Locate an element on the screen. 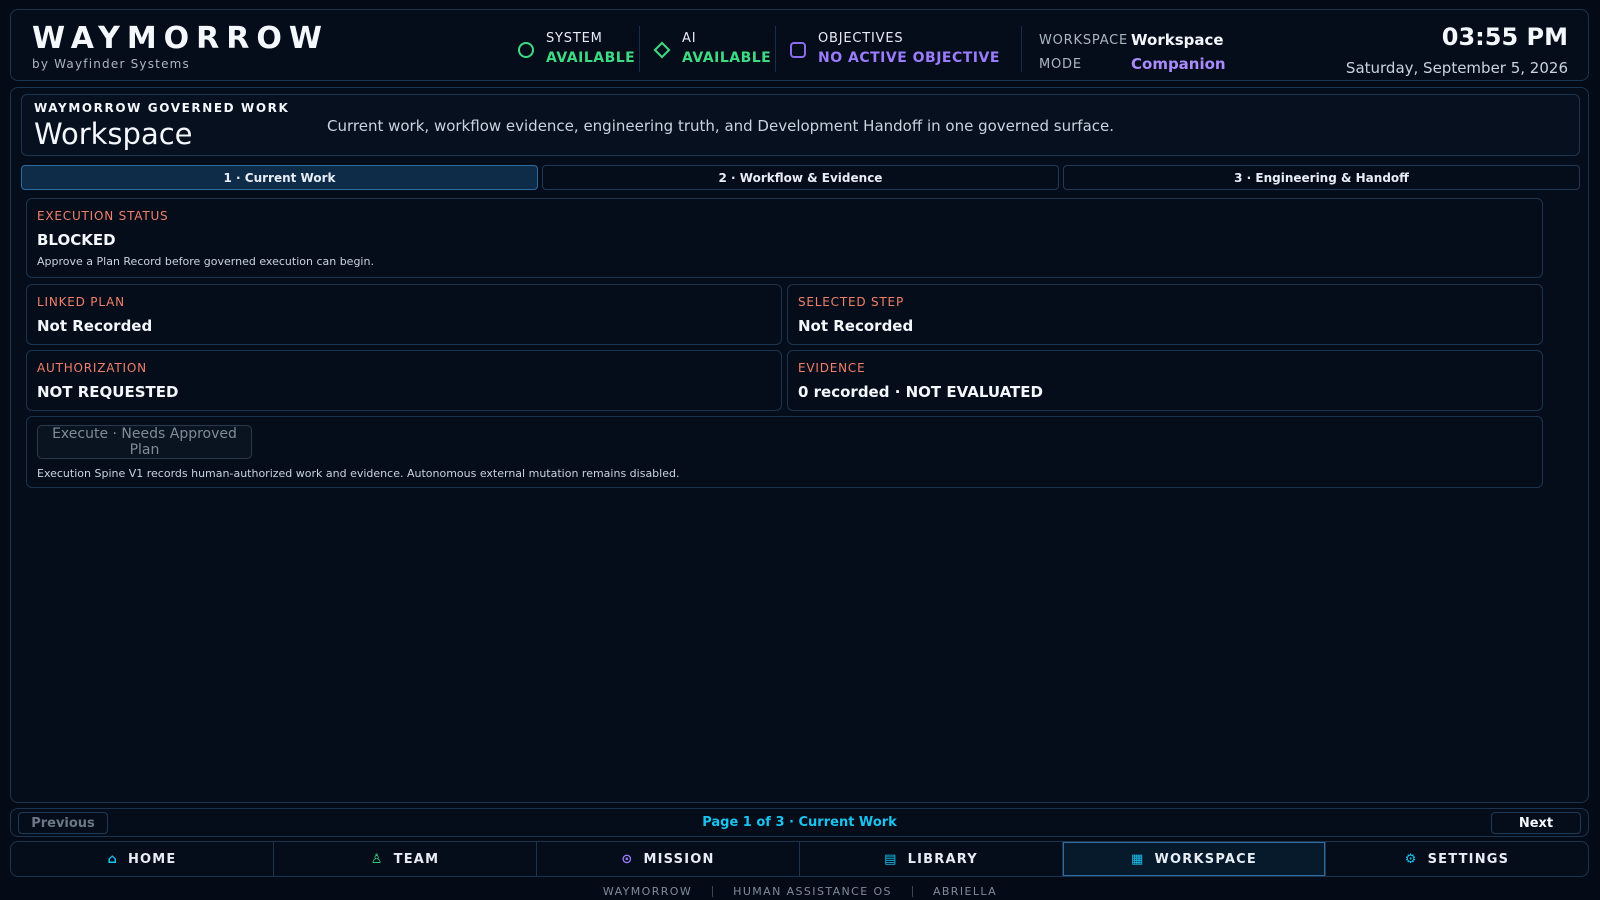  clock-date: Saturday, September 5, 2026 is located at coordinates (1456, 68).